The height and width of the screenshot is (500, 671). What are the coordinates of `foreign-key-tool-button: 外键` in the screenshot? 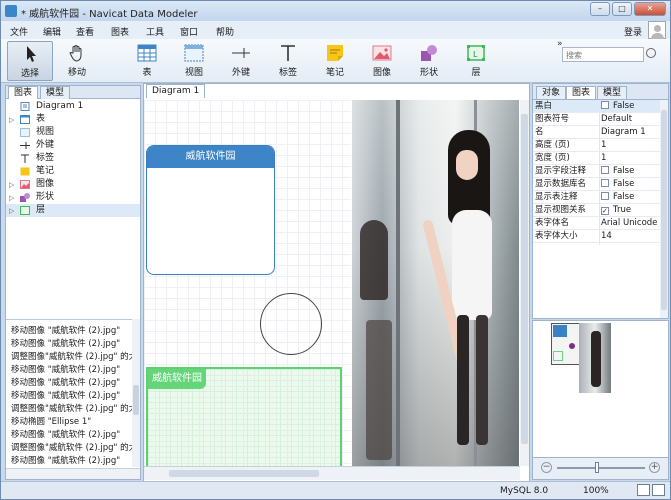 It's located at (241, 61).